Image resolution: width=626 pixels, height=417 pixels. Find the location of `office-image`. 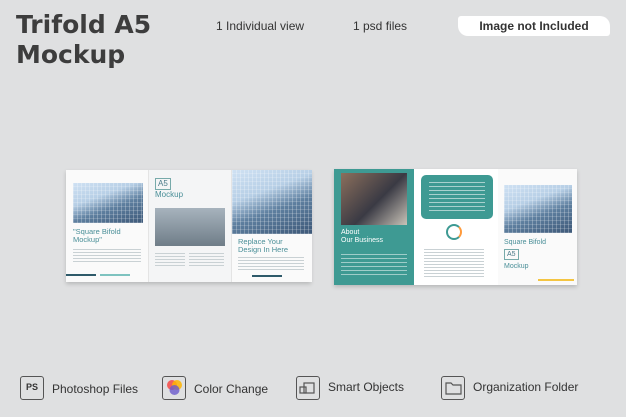

office-image is located at coordinates (190, 227).